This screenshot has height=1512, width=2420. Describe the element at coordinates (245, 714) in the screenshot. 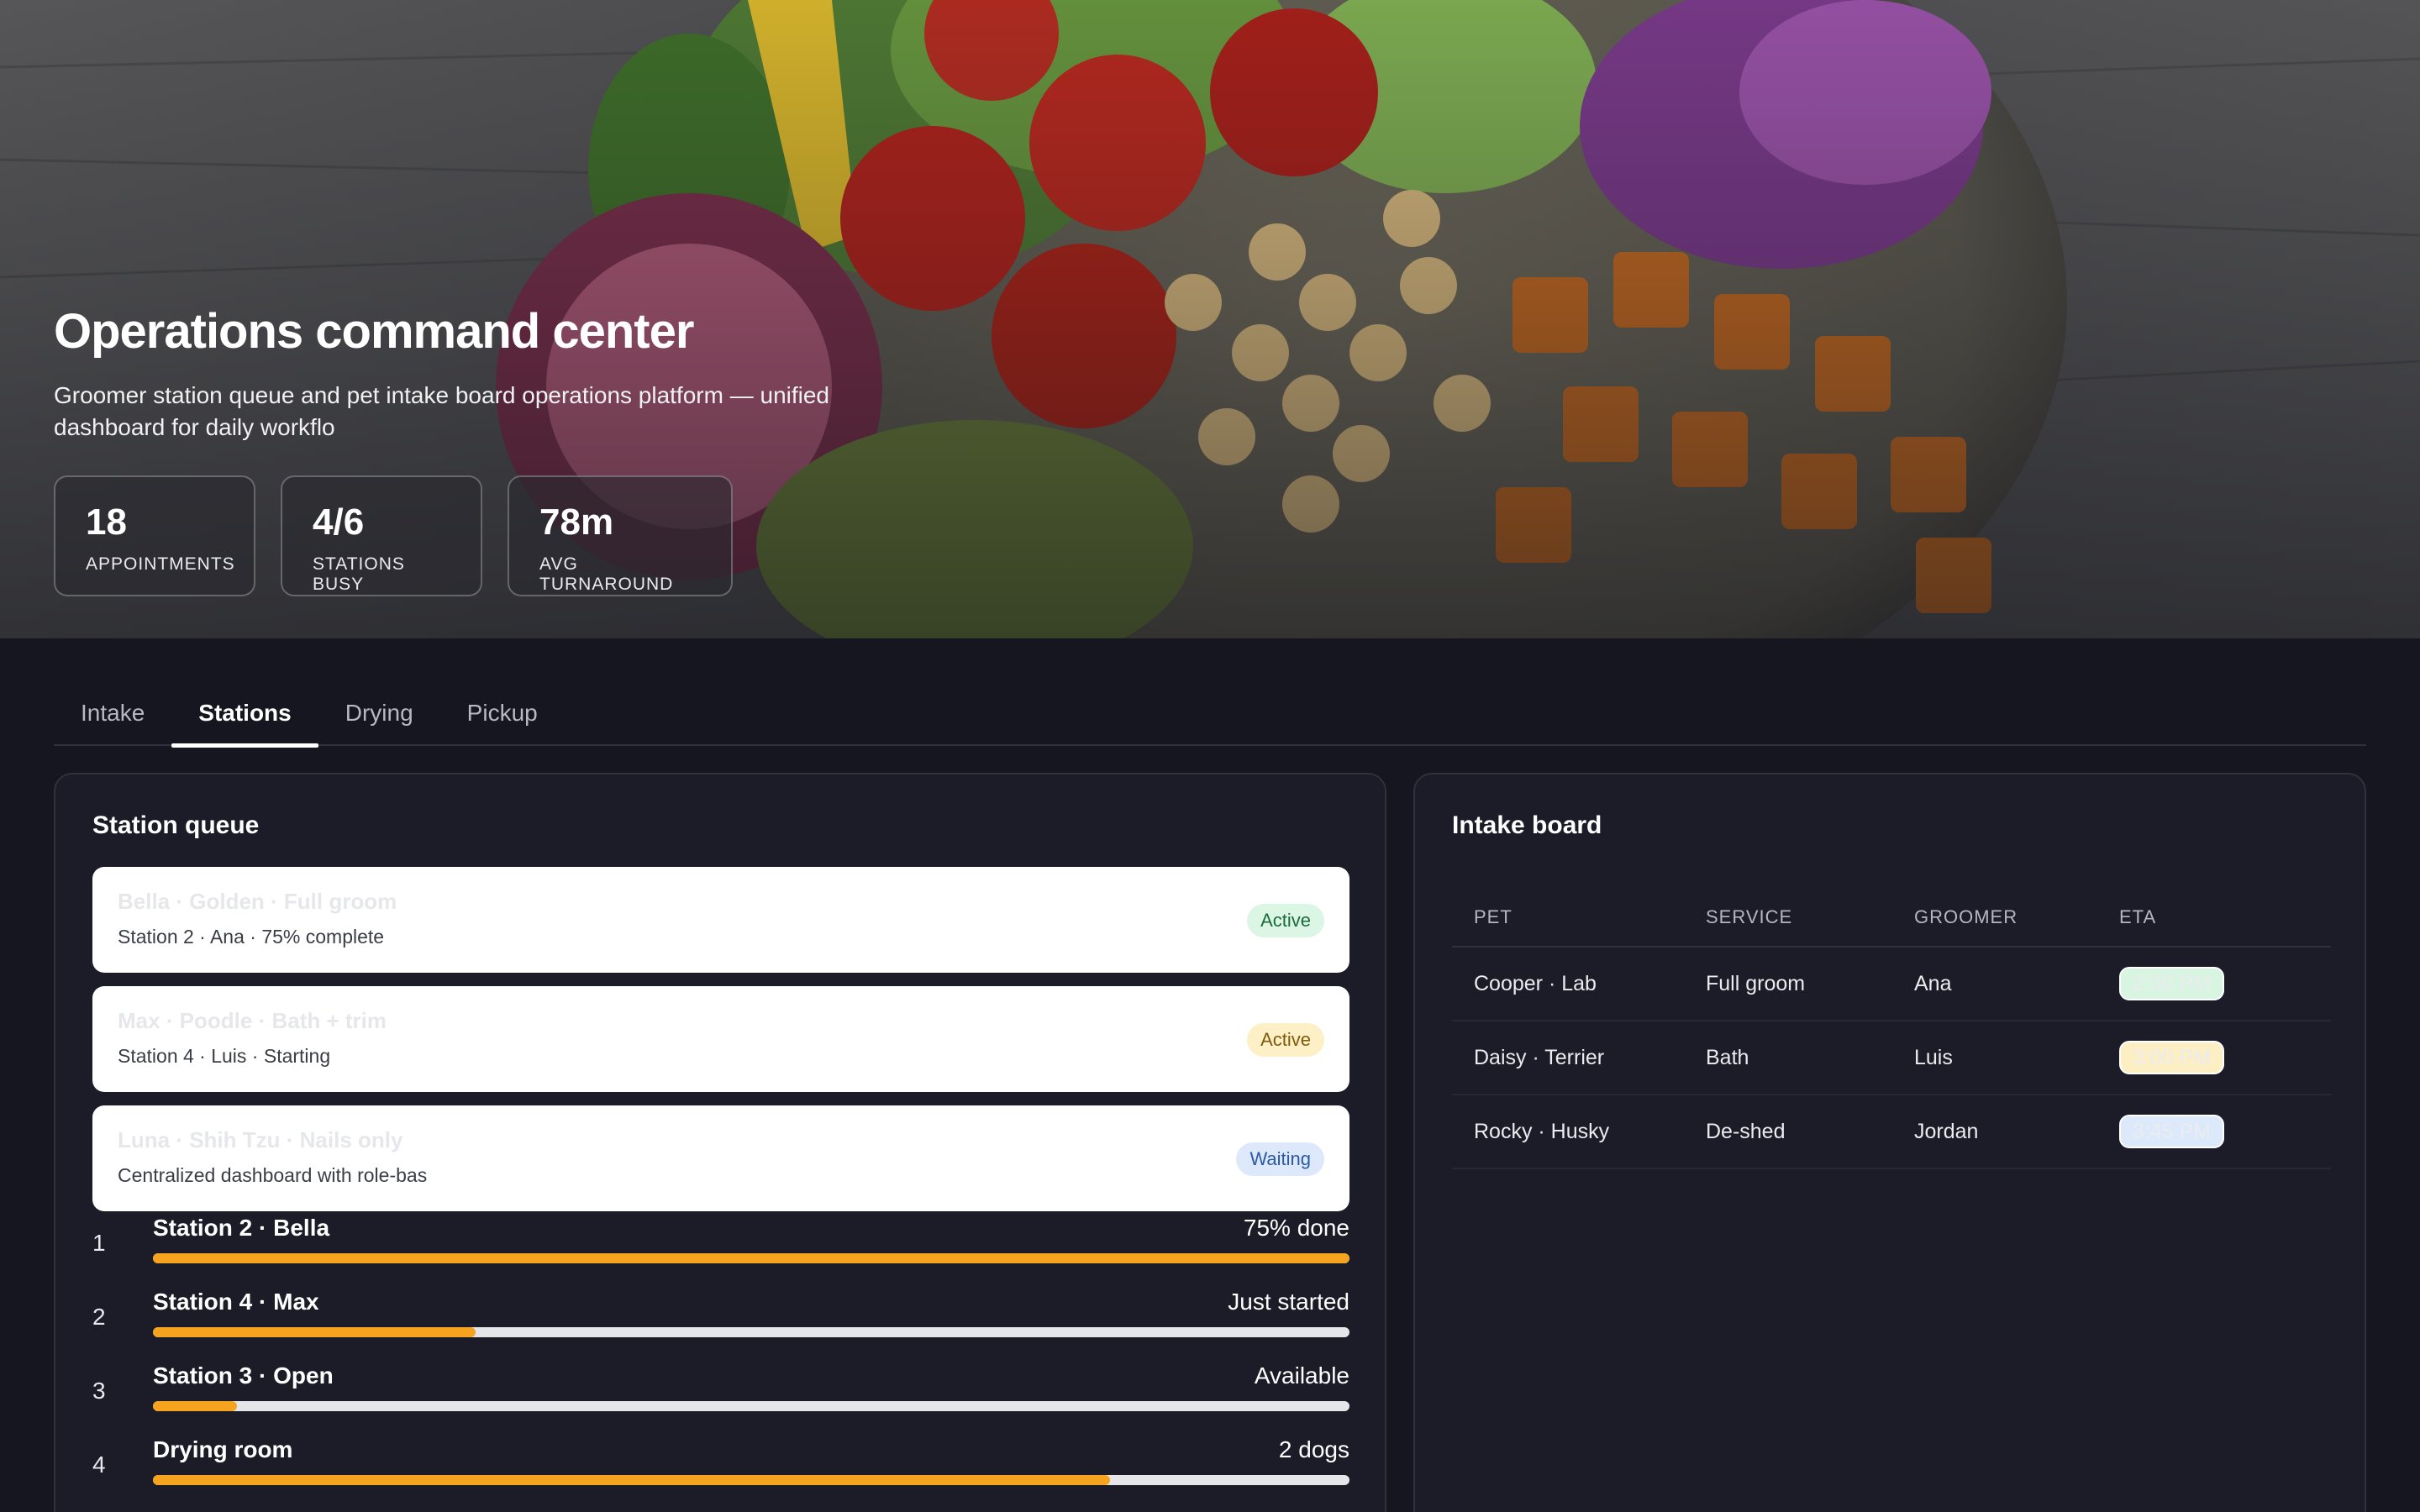

I see `tab-stations: Stations` at that location.